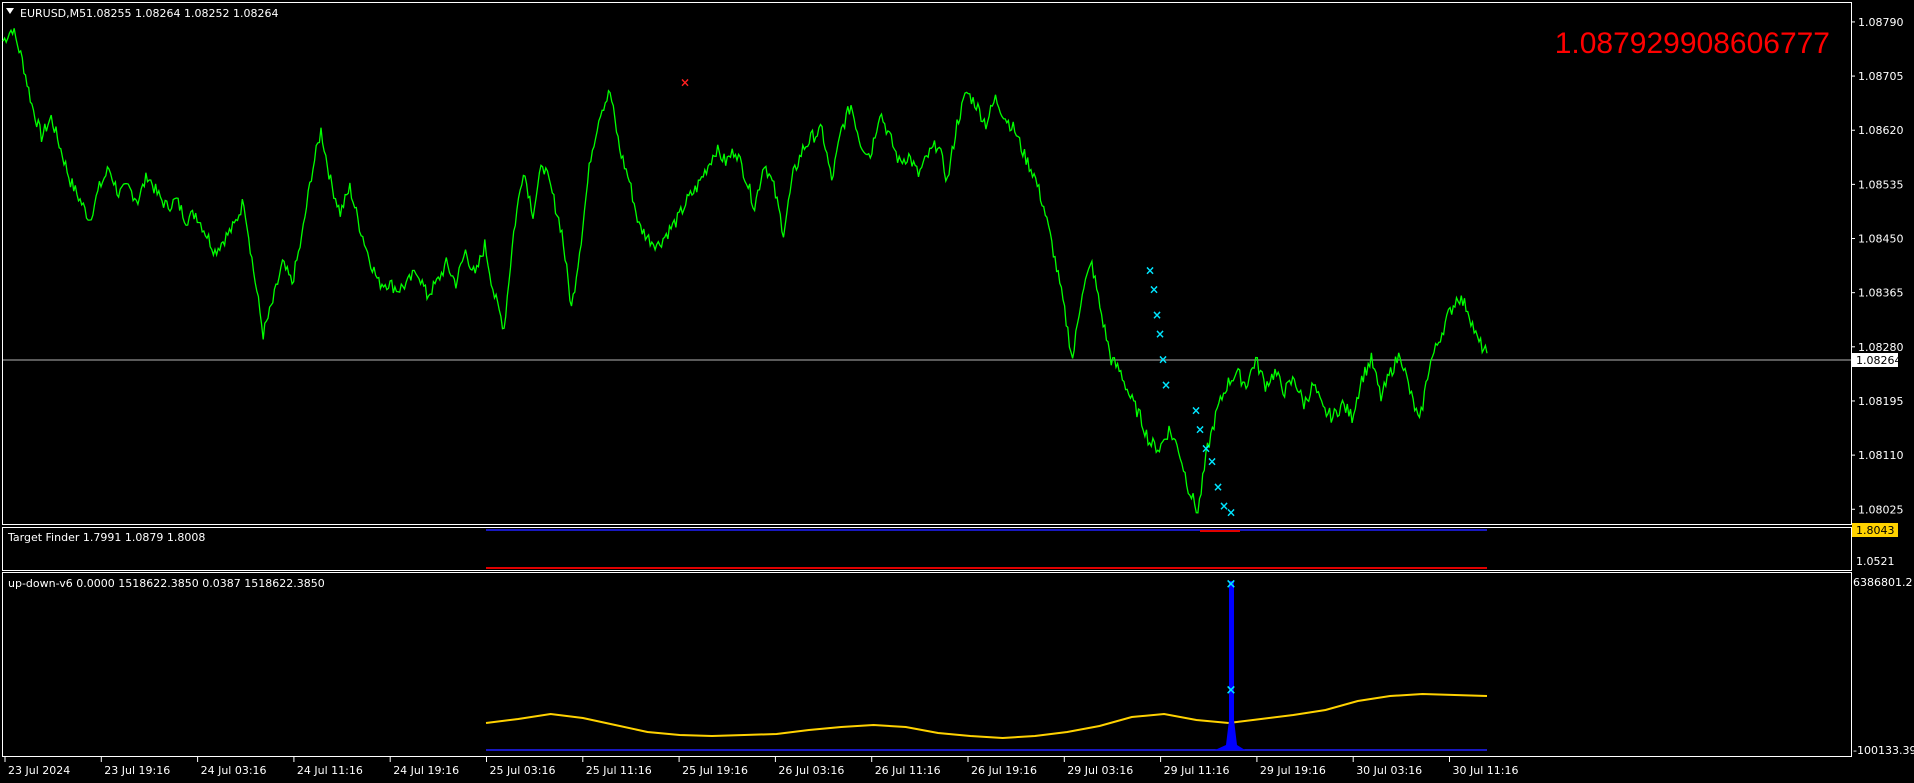  I want to click on price-tick-label: 1.08535, so click(1881, 184).